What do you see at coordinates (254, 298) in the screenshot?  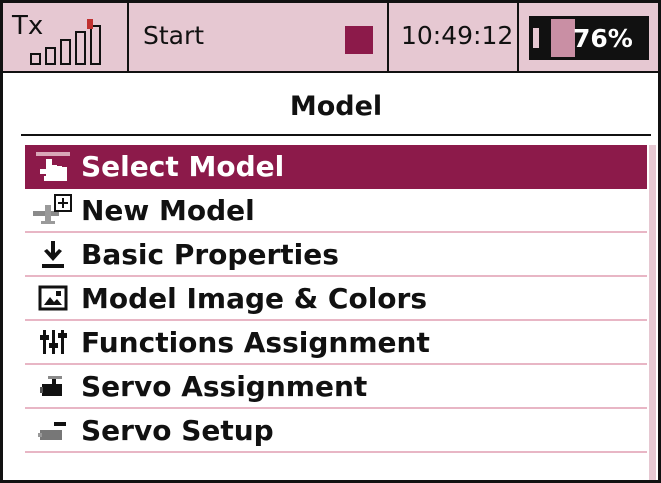 I see `menu-item-label: Model Image & Colors` at bounding box center [254, 298].